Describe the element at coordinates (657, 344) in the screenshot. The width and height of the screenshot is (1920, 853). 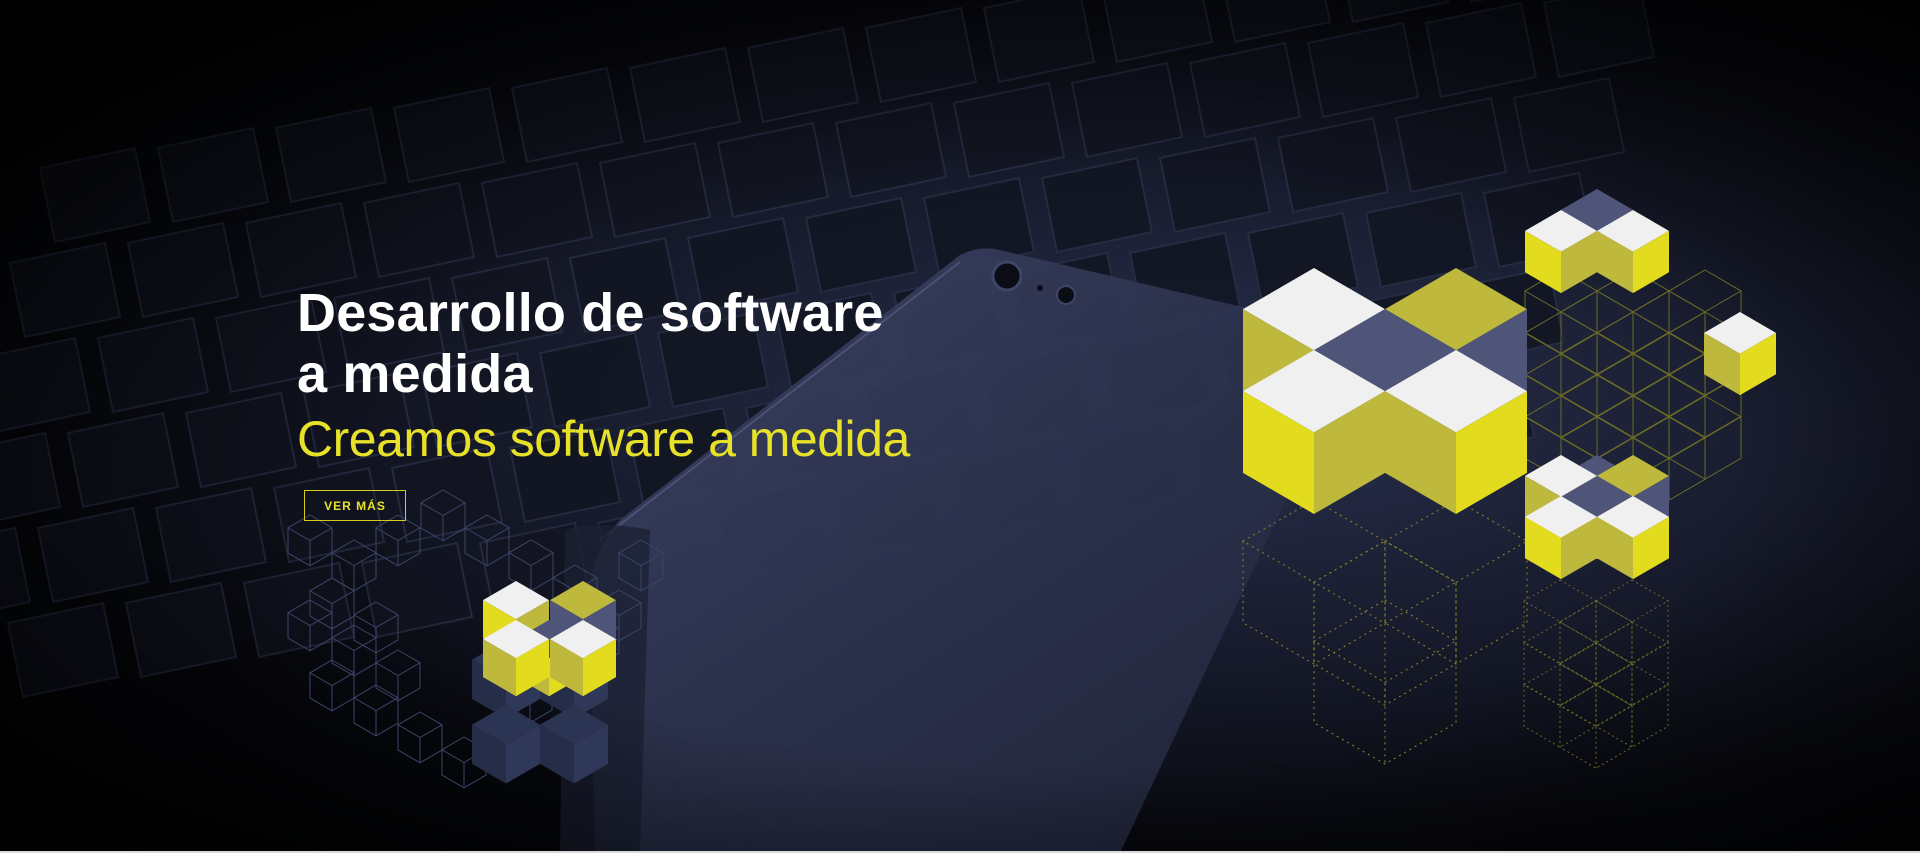
I see `hero-title: Desarrollo de software a medida` at that location.